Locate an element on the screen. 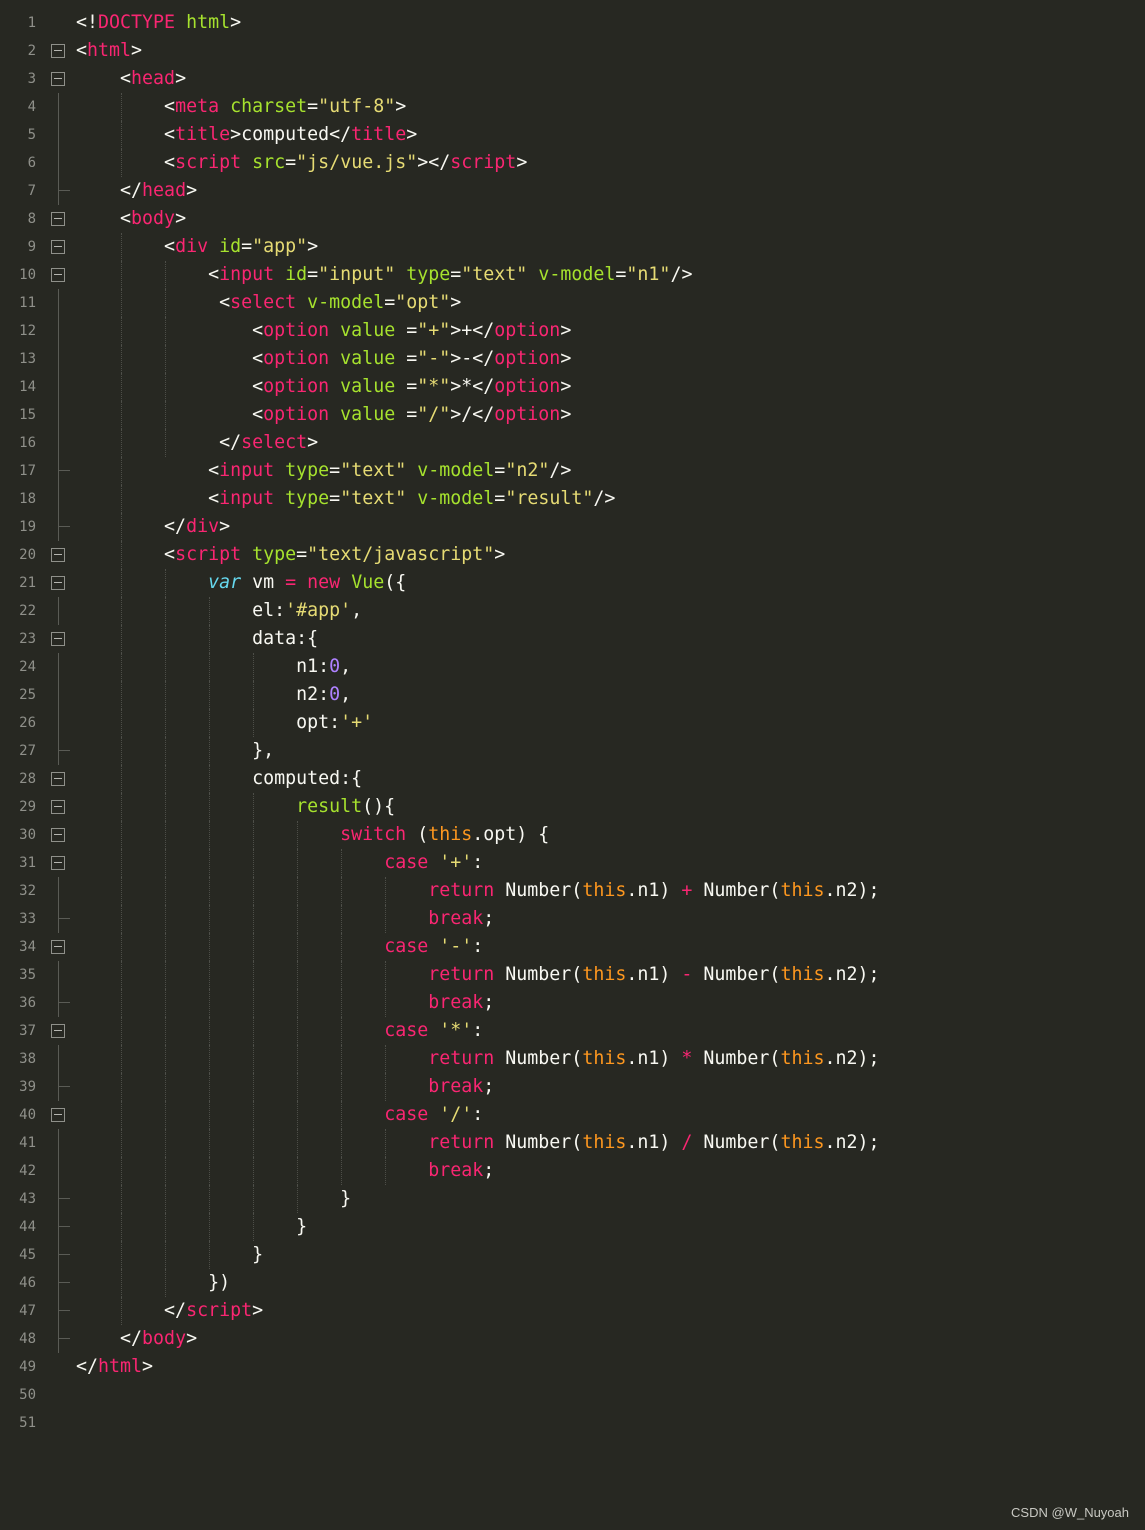 The width and height of the screenshot is (1145, 1530). code-token: select is located at coordinates (263, 302).